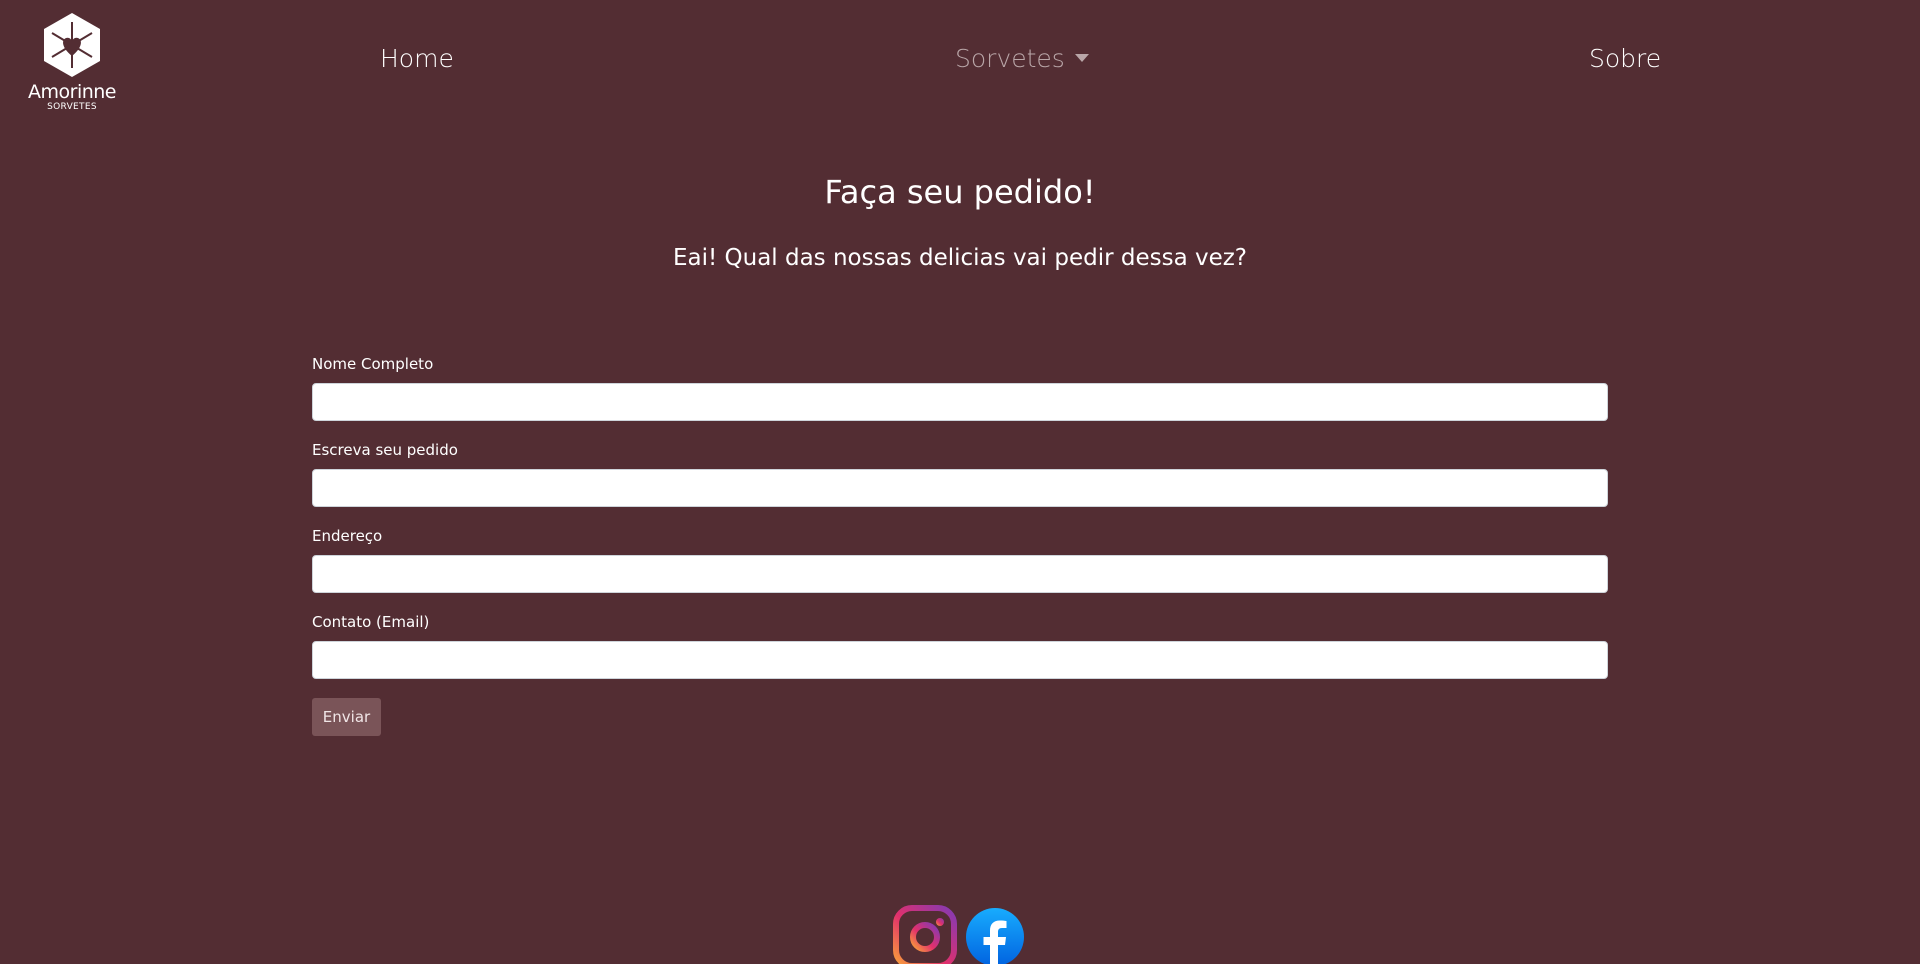 The image size is (1920, 964). Describe the element at coordinates (959, 934) in the screenshot. I see `social-links` at that location.